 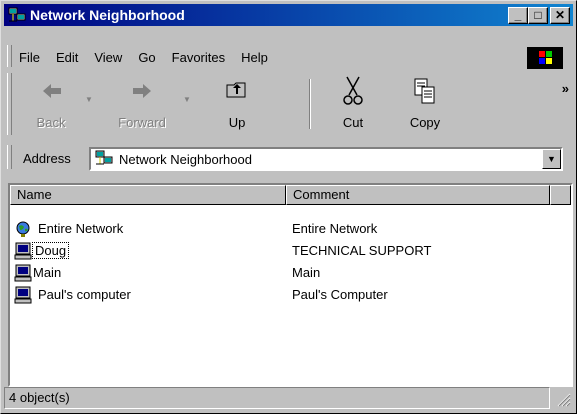 I want to click on copy-label: Copy, so click(x=425, y=122).